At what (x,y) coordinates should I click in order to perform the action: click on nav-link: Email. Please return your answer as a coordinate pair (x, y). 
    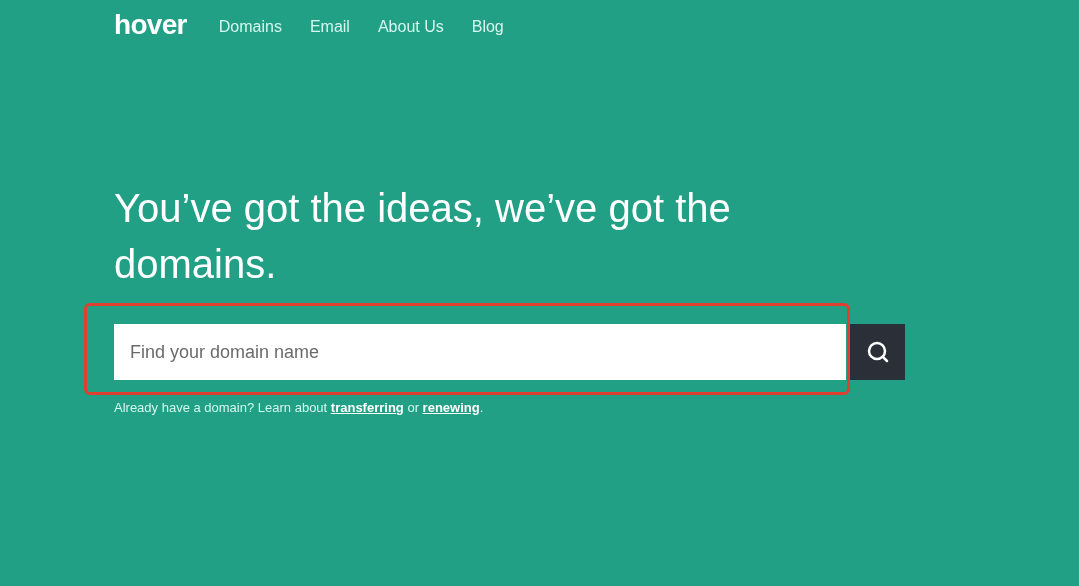
    Looking at the image, I should click on (329, 27).